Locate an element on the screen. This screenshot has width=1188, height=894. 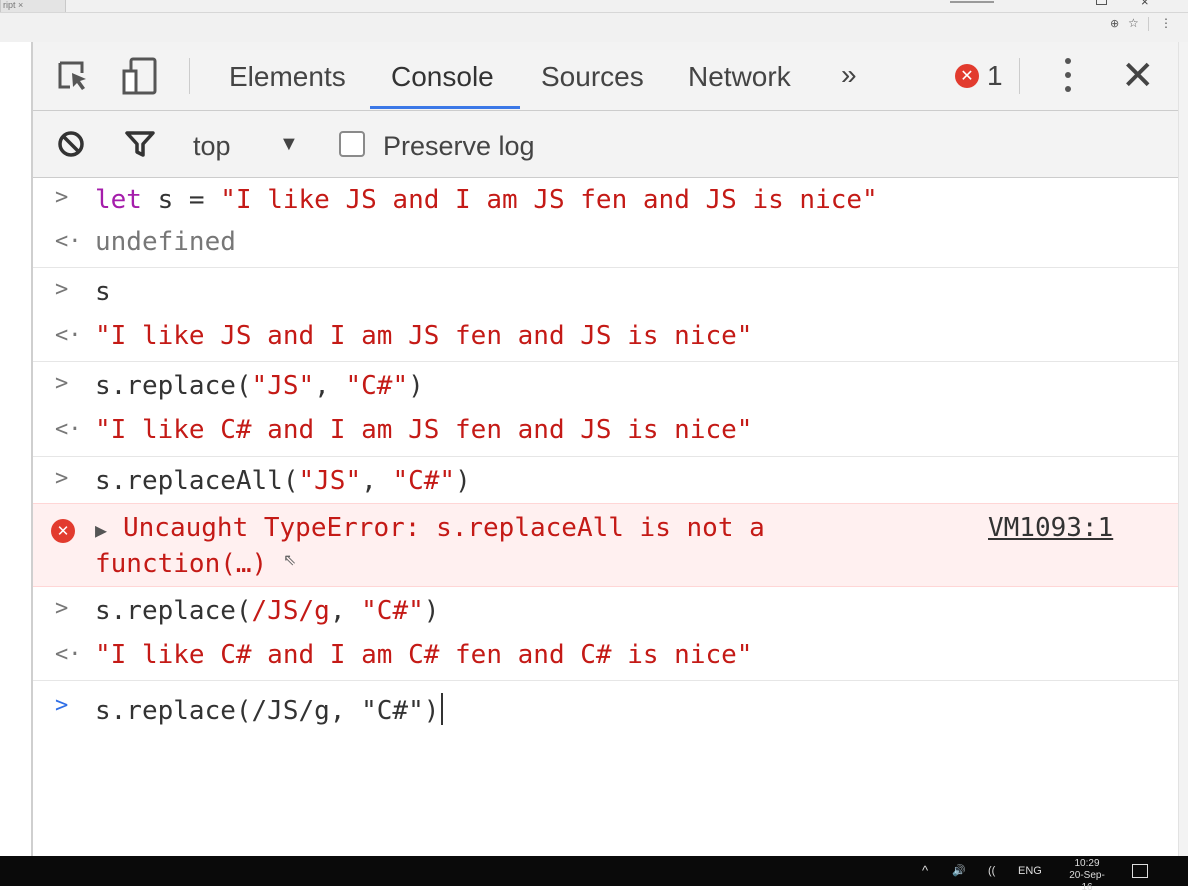
tab-sources: Sources is located at coordinates (592, 75).